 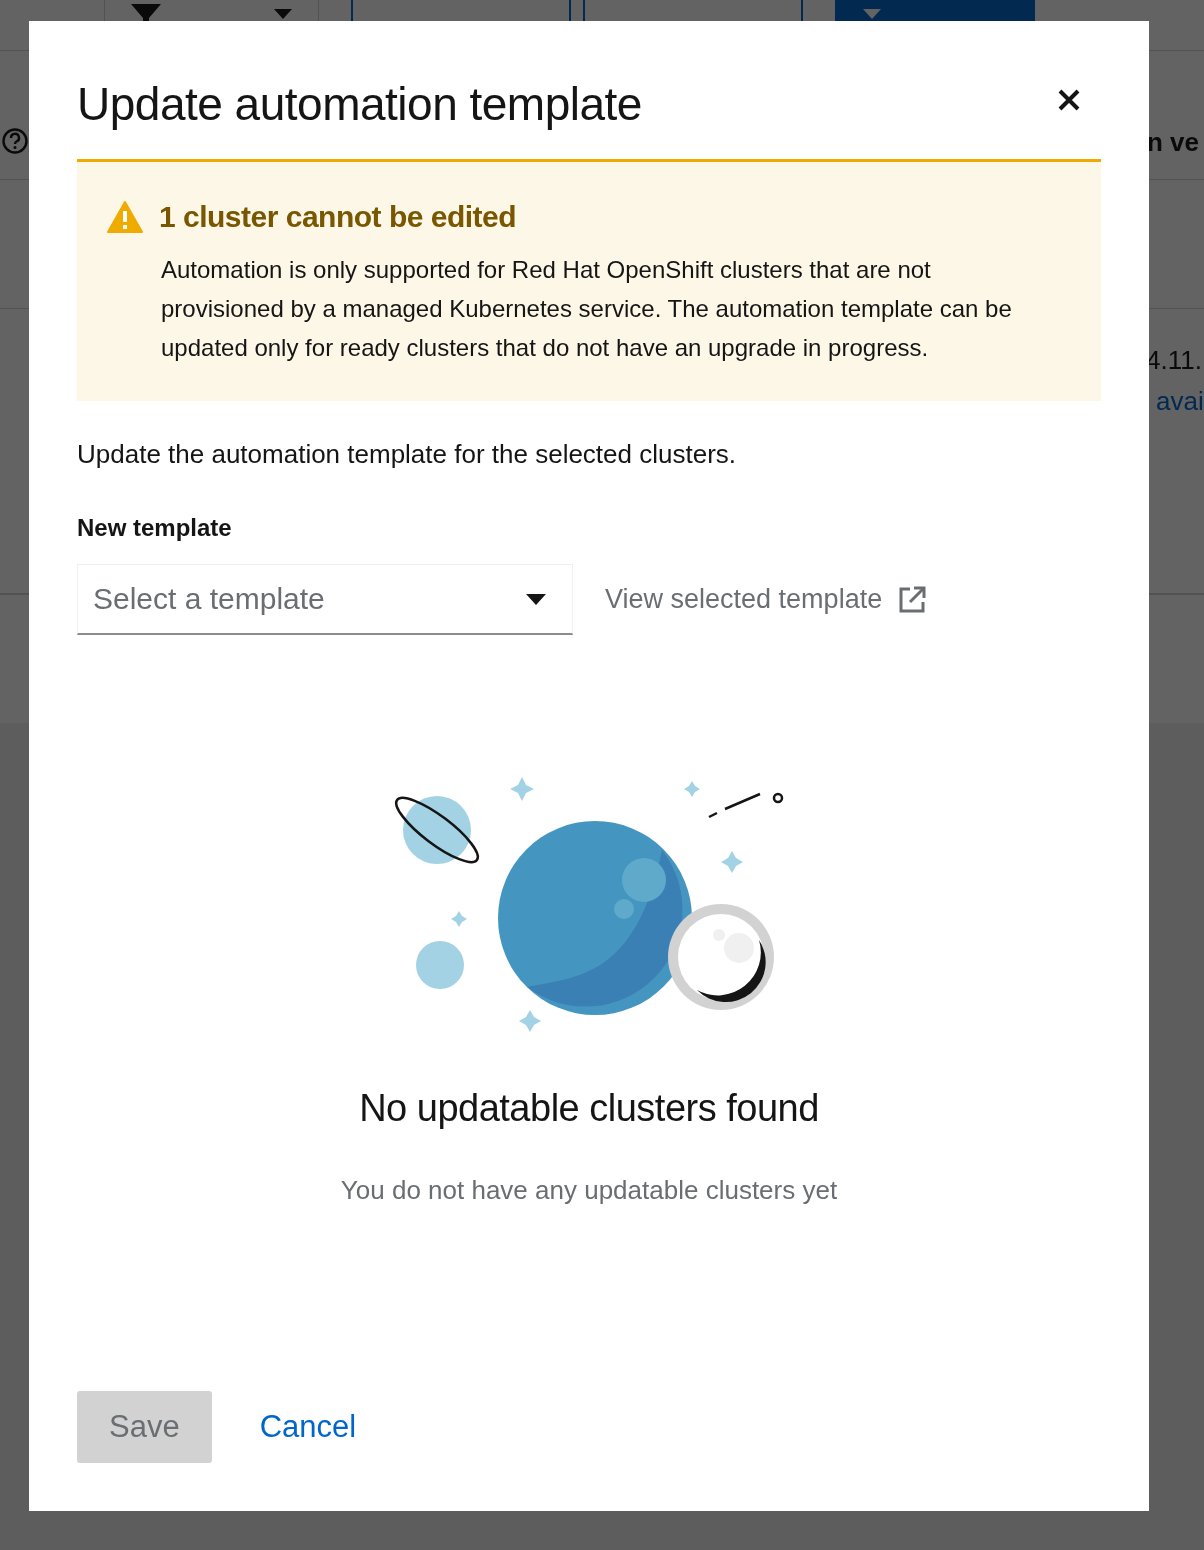 I want to click on version-text: 4.11., so click(x=1174, y=360).